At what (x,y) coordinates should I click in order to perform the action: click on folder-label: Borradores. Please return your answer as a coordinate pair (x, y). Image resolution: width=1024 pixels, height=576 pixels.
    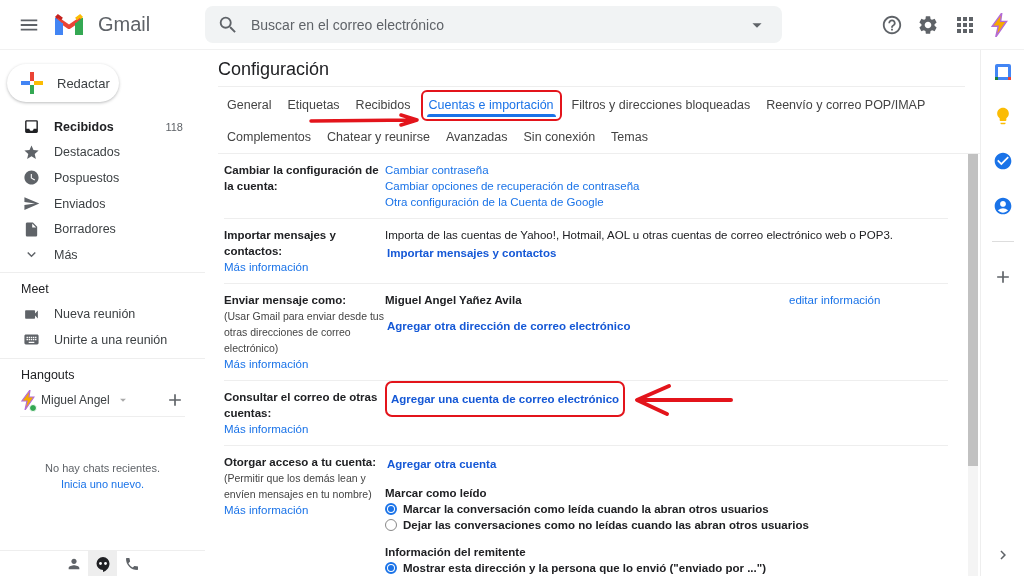
    Looking at the image, I should click on (85, 229).